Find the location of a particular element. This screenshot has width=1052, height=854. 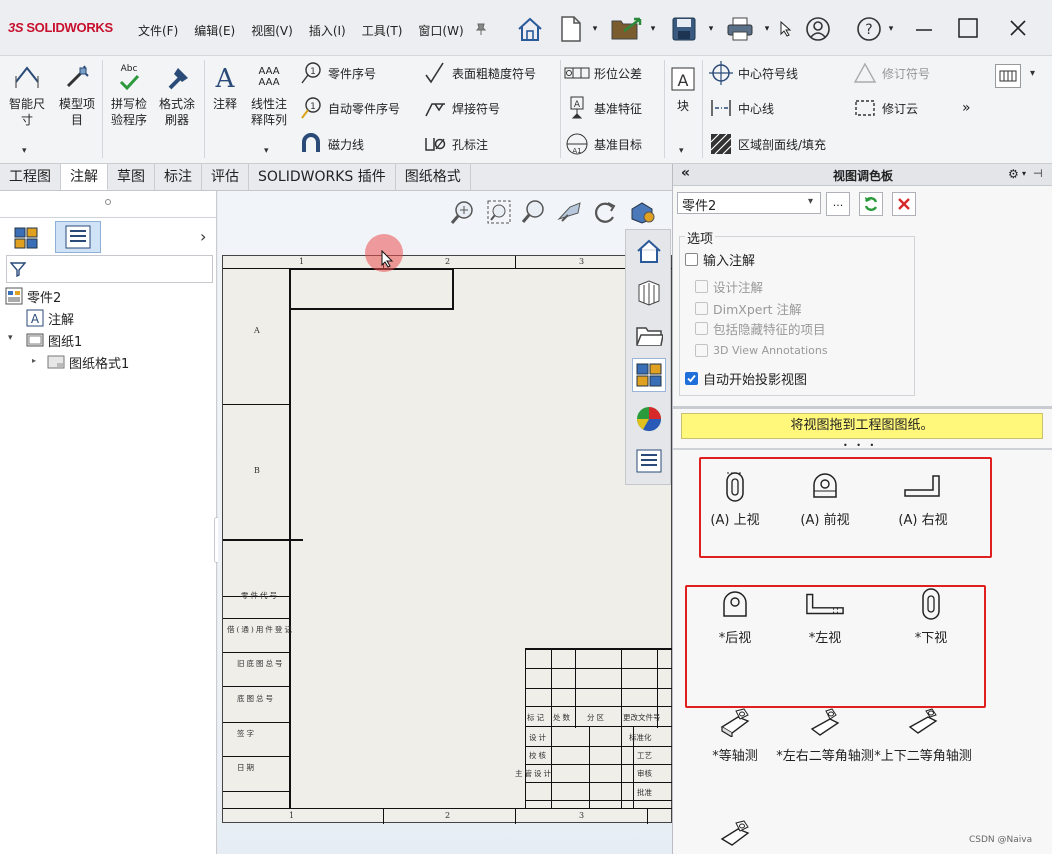

note-button: A 注释 is located at coordinates (225, 86).